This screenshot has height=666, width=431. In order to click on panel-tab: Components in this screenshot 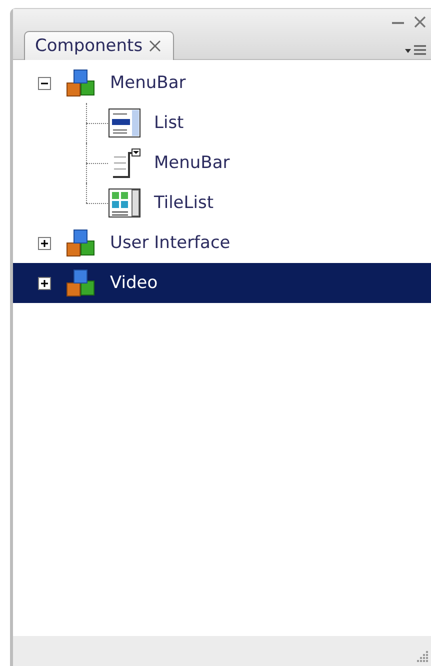, I will do `click(99, 45)`.